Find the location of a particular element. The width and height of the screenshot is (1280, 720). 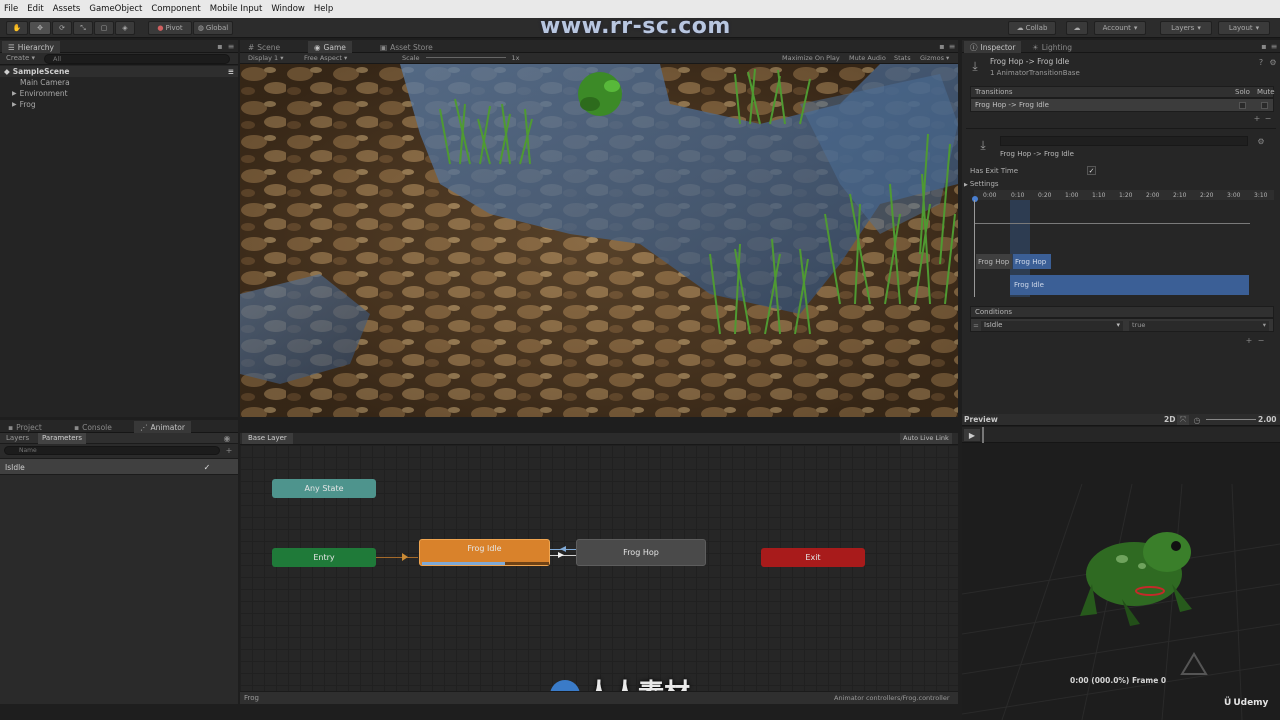

stats-toggle: Stats is located at coordinates (902, 58).